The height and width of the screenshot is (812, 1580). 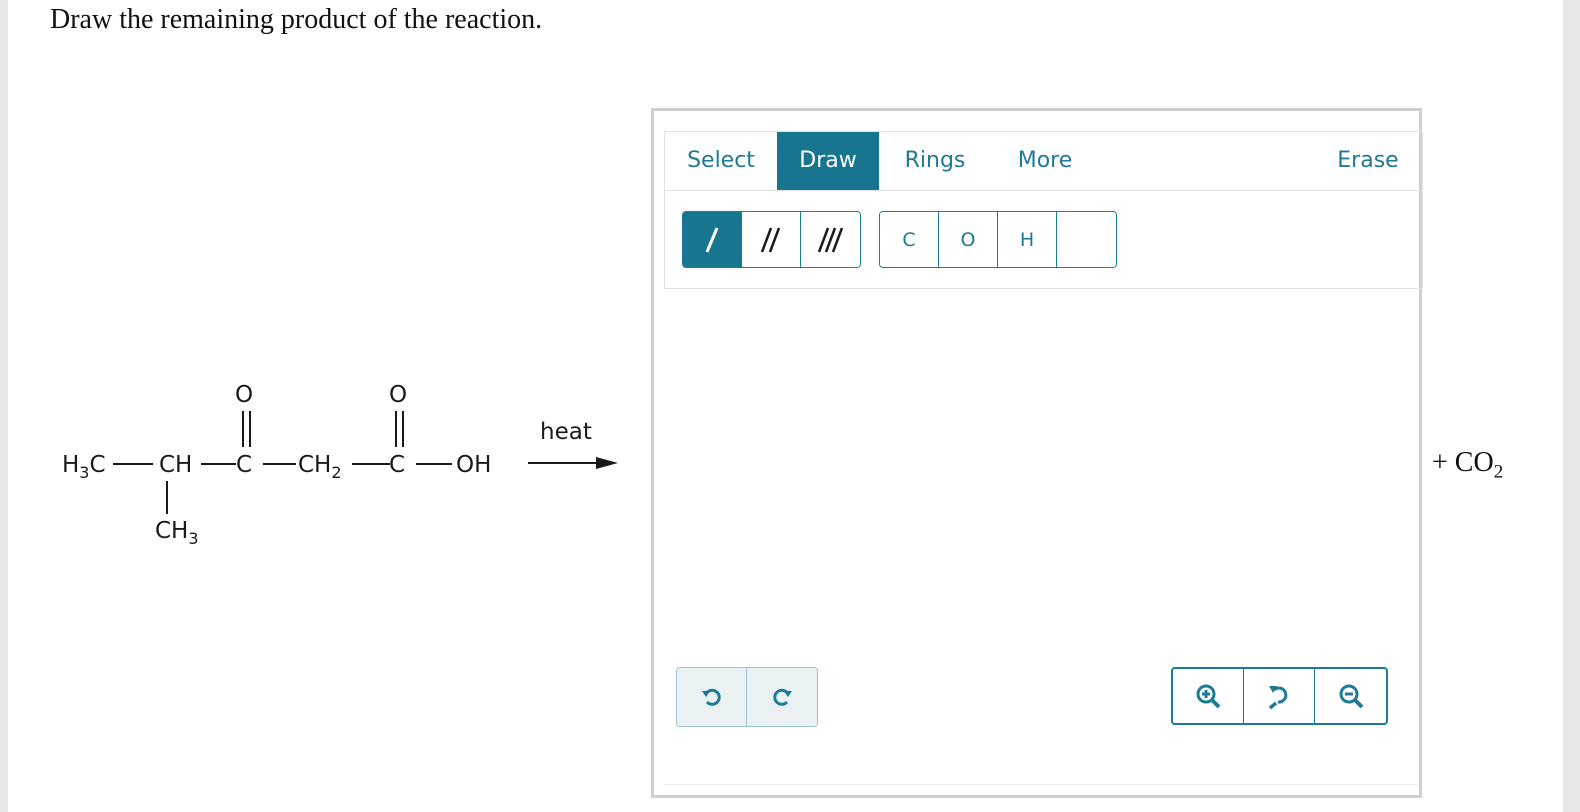 I want to click on zoom-in-button, so click(x=1208, y=696).